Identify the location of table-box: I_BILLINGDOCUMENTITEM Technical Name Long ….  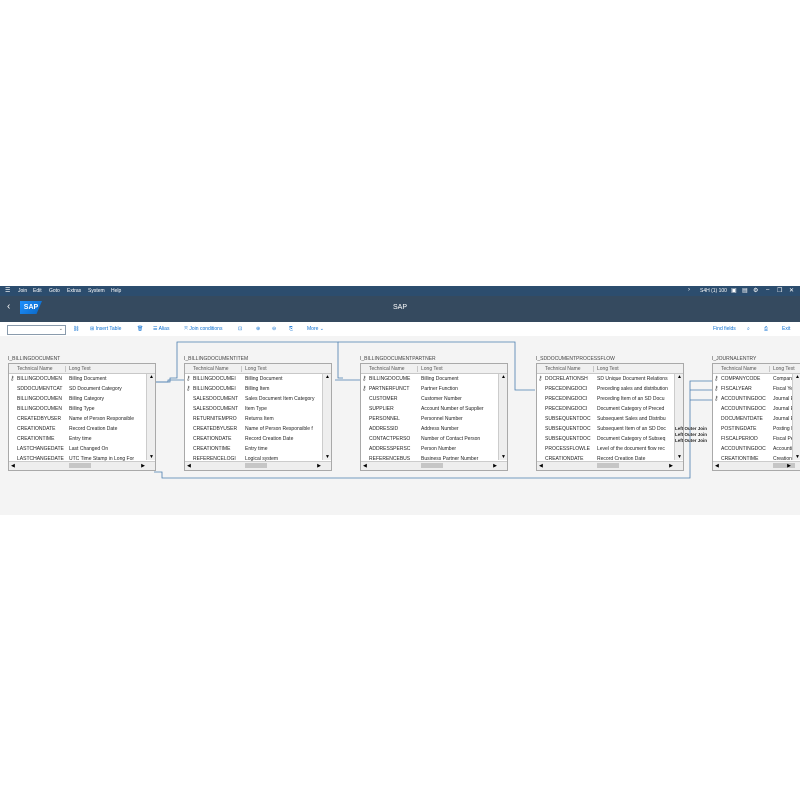
(258, 415).